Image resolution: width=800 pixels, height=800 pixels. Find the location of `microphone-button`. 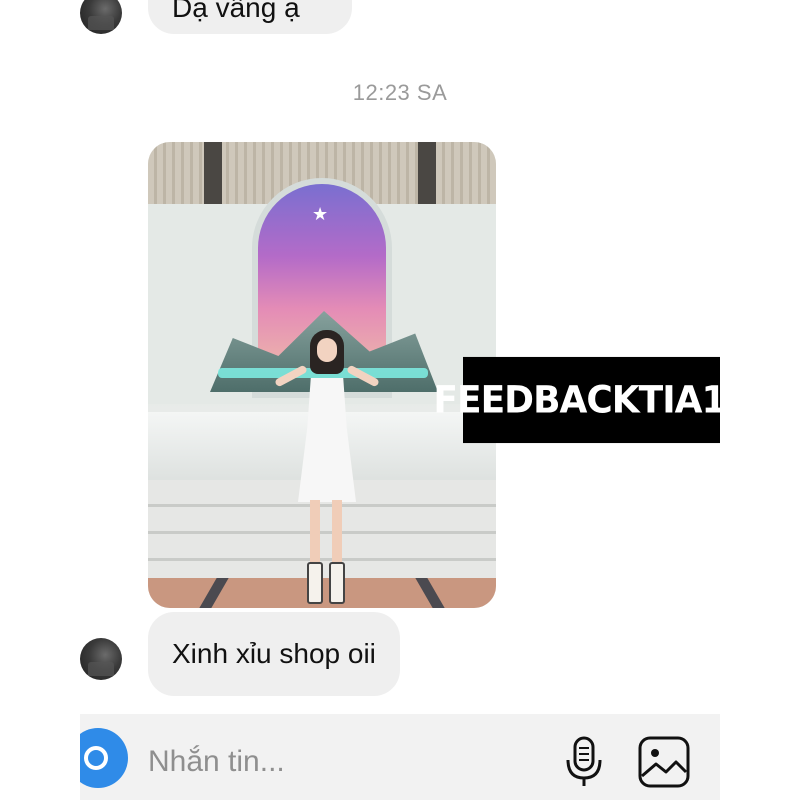

microphone-button is located at coordinates (584, 762).